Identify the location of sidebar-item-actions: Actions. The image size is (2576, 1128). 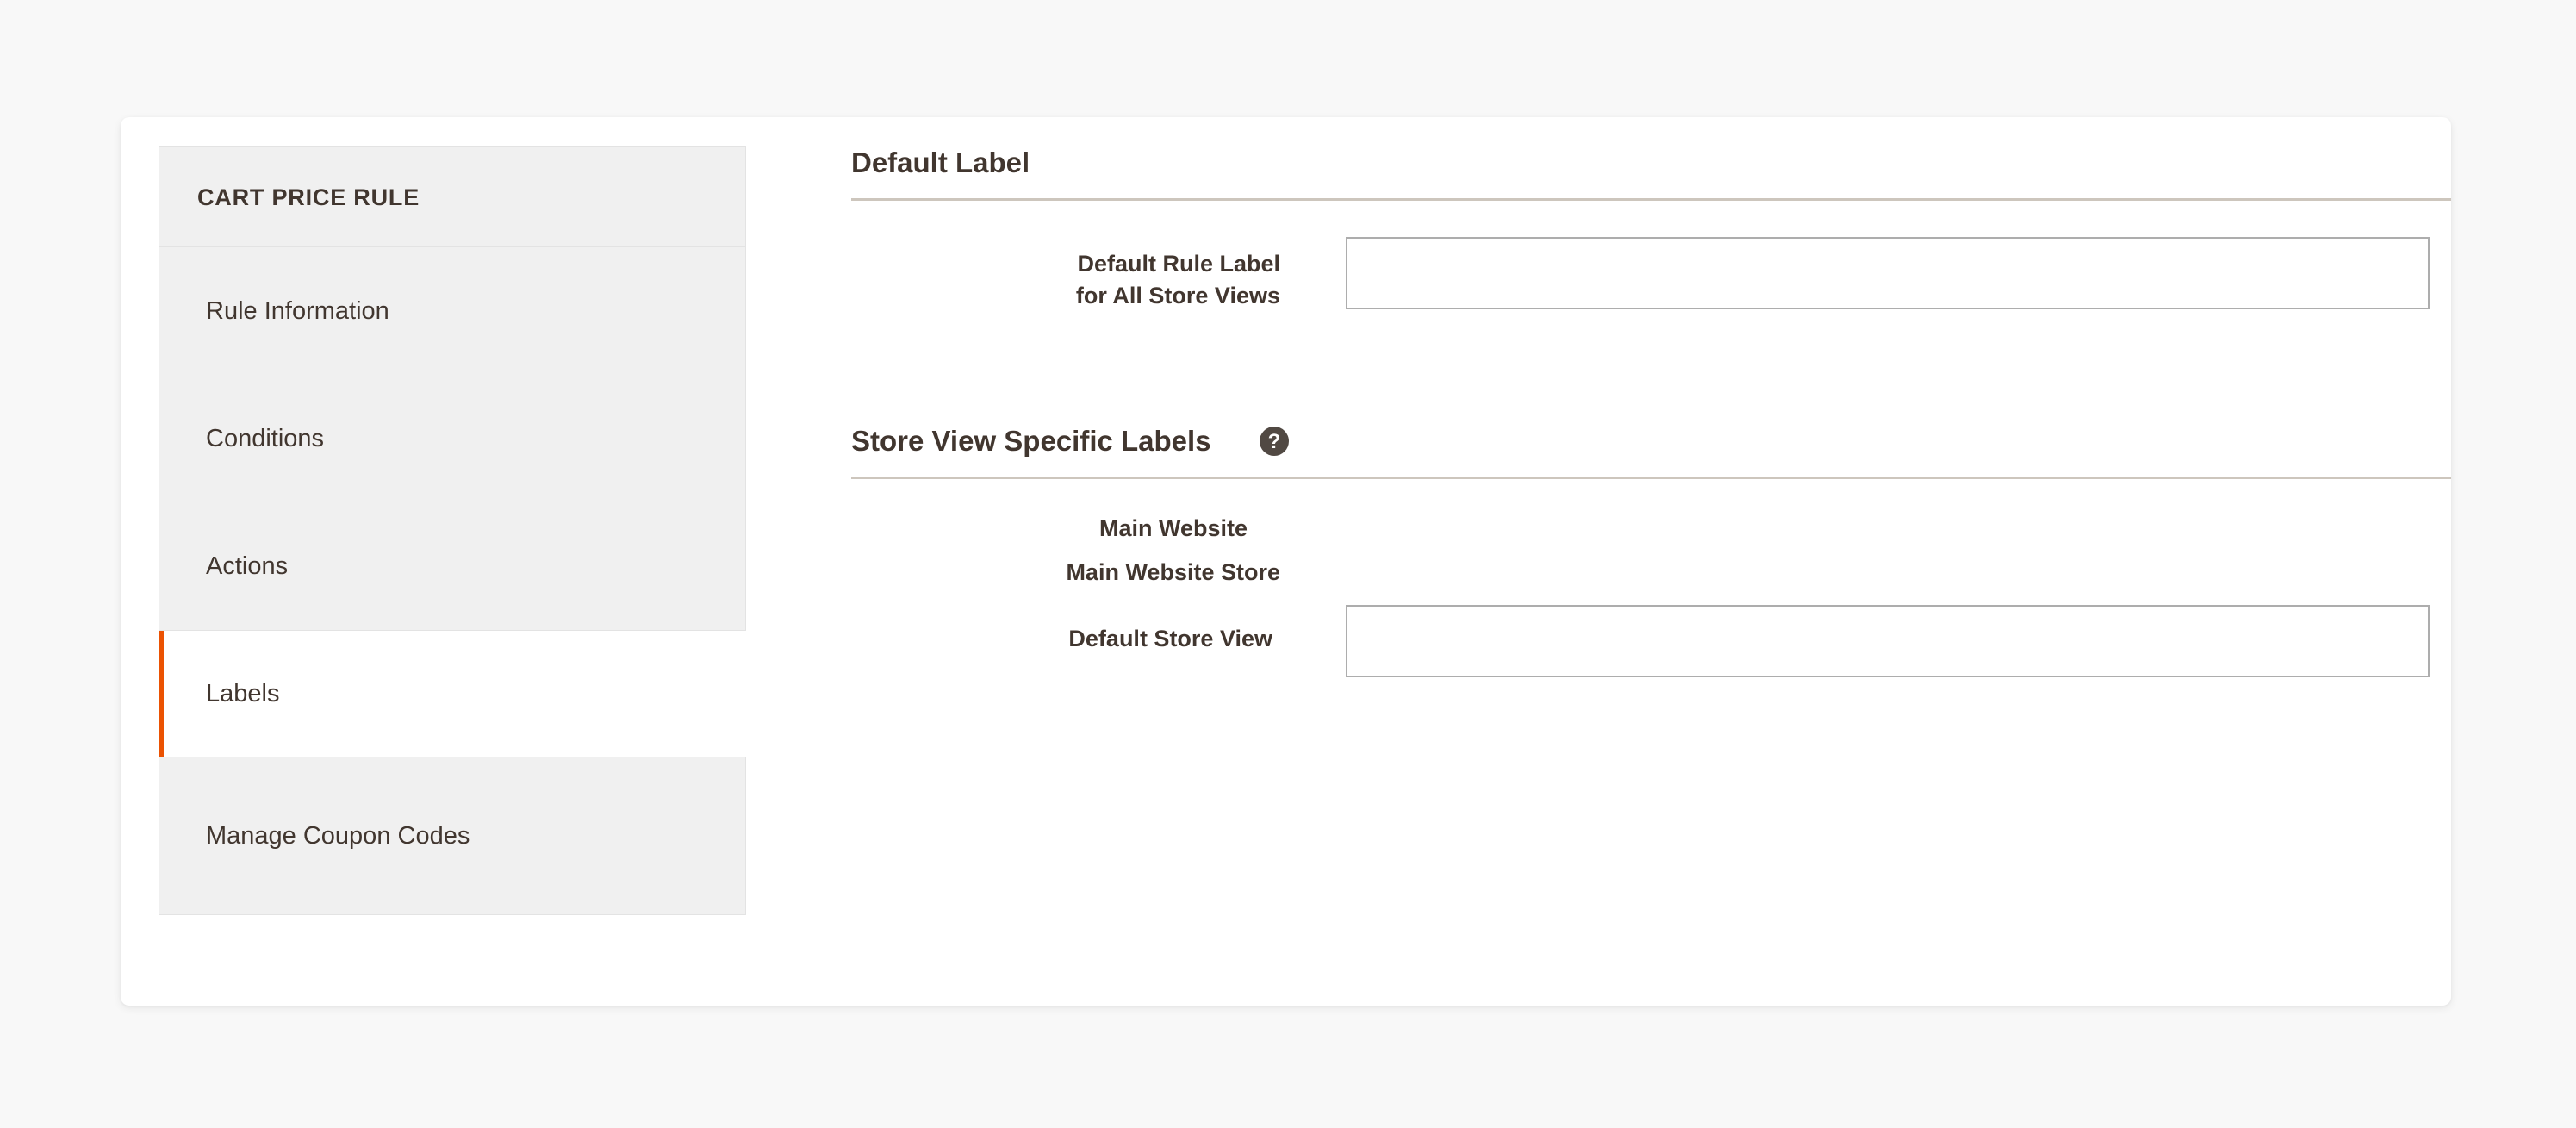
(452, 566).